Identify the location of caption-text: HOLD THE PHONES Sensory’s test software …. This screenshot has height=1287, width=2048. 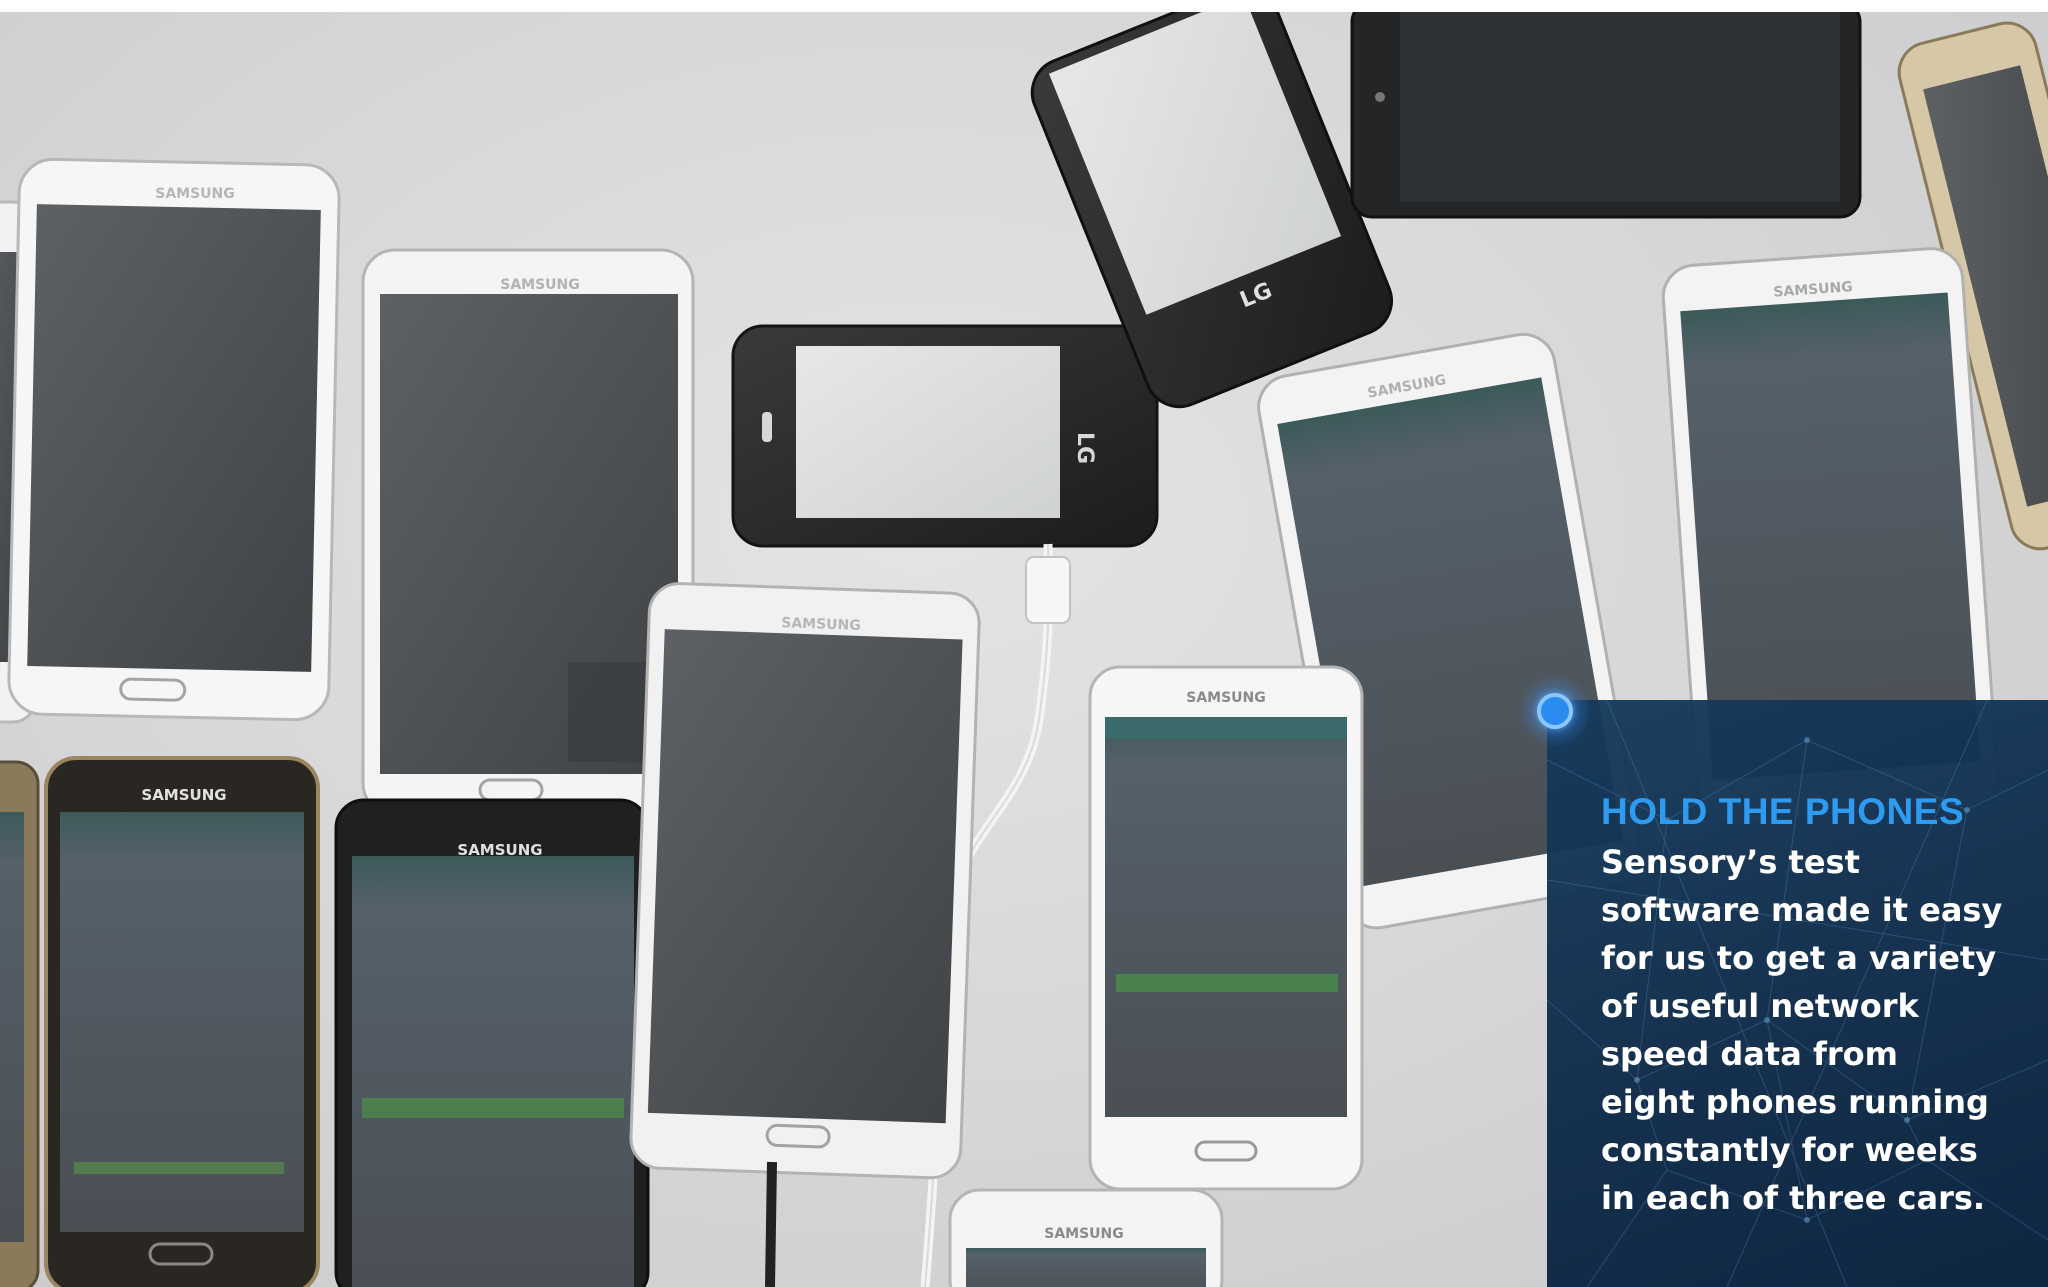
(1816, 1006).